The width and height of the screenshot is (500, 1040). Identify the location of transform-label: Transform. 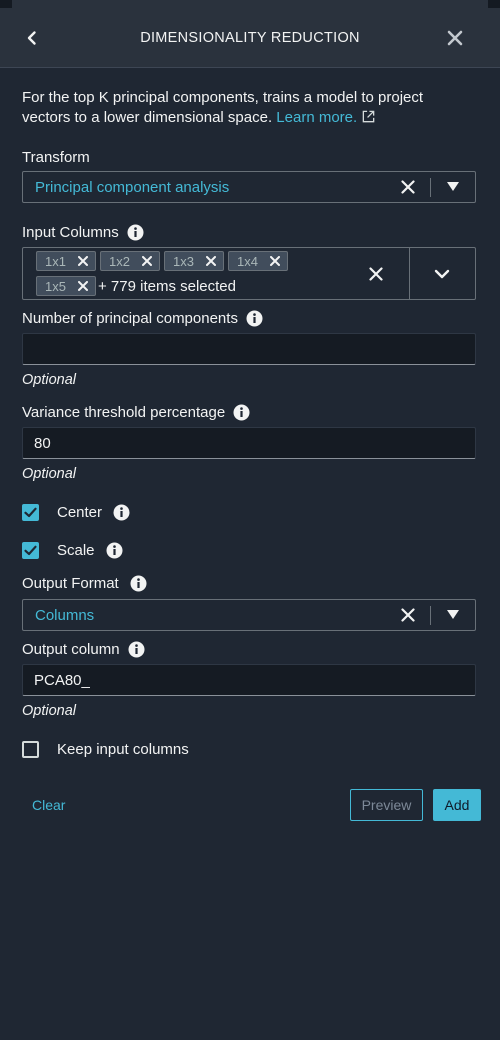
(56, 157).